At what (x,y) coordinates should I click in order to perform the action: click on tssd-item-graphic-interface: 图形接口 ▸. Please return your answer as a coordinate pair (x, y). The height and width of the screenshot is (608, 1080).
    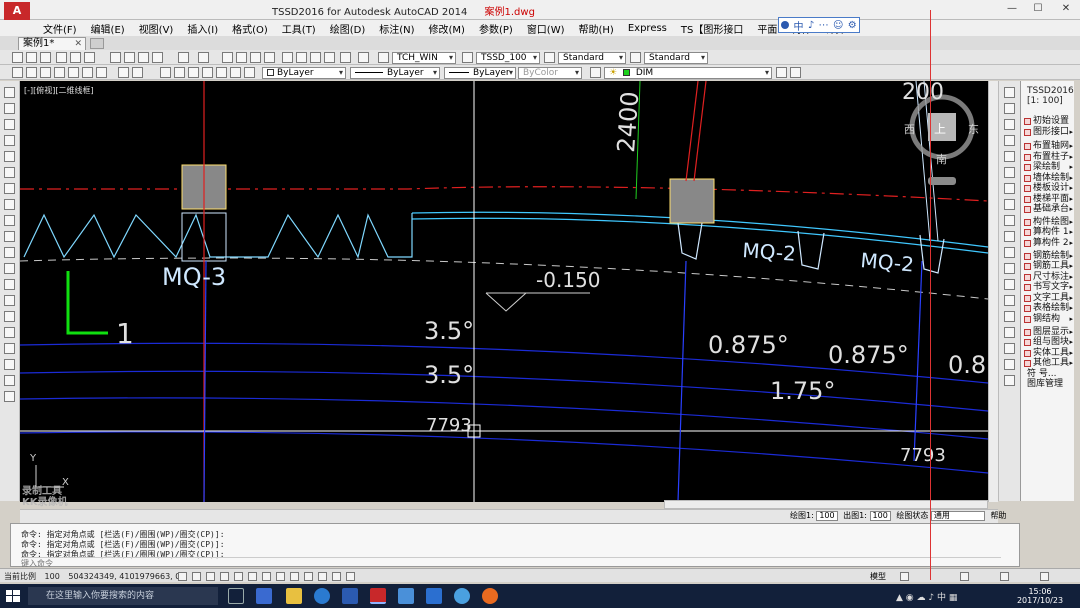
    Looking at the image, I should click on (1048, 132).